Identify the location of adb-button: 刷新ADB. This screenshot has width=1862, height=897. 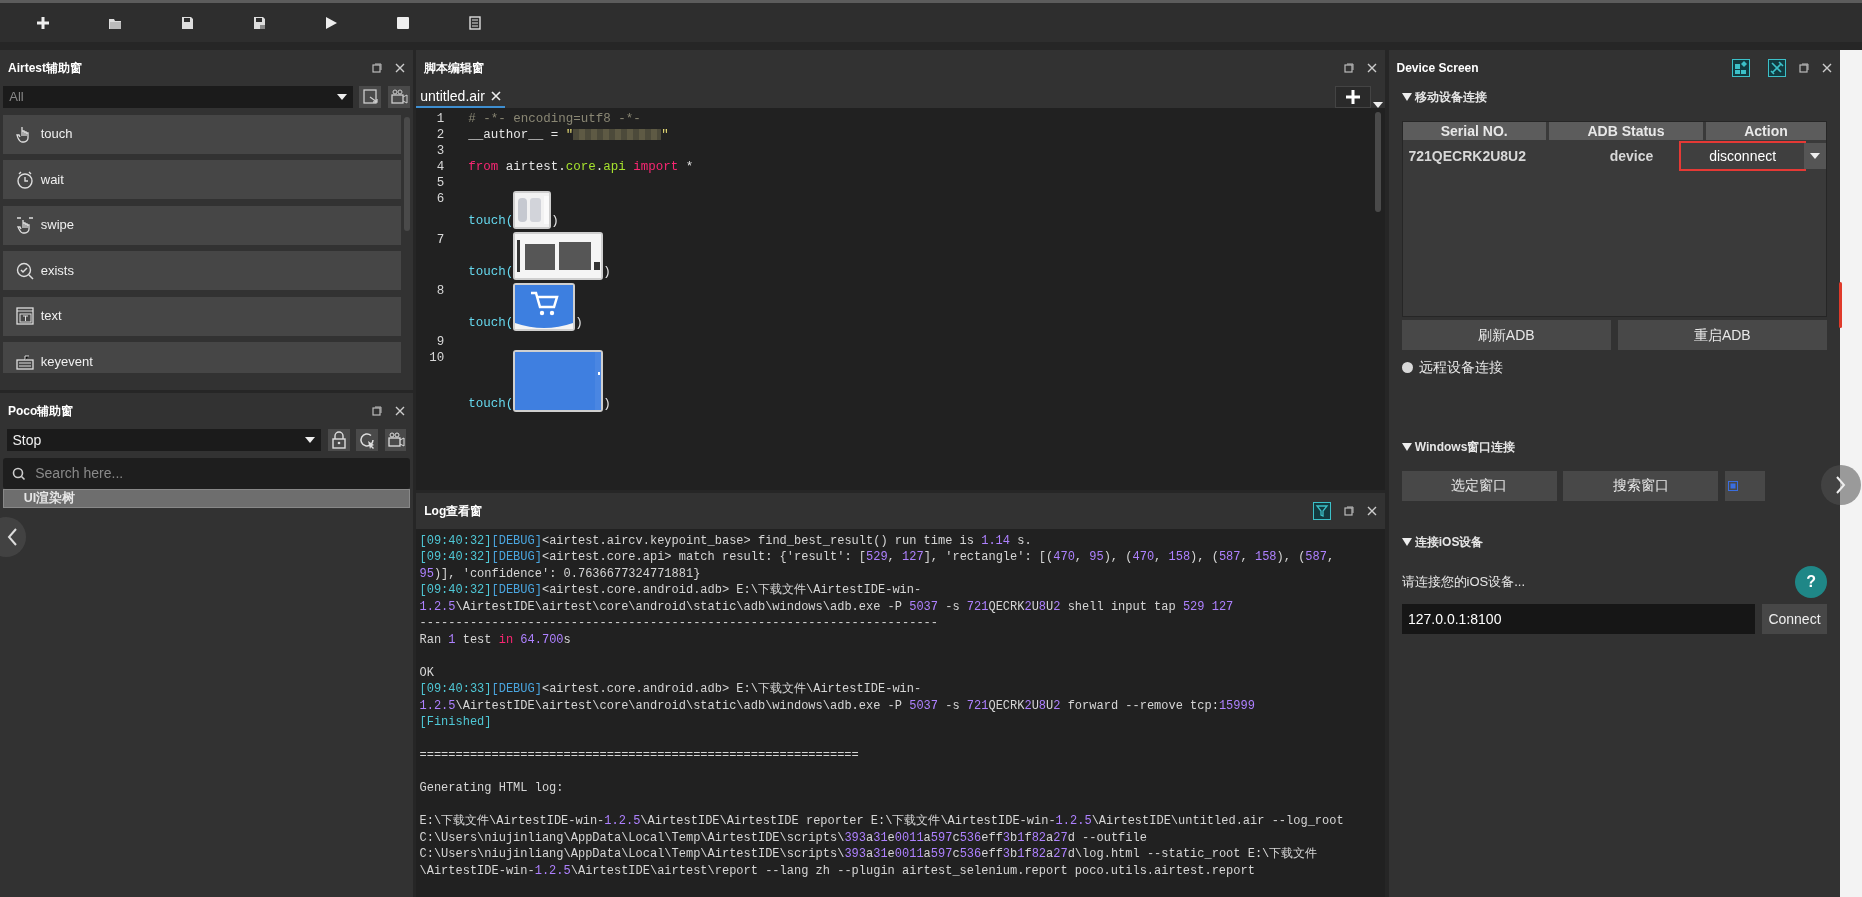
(1506, 335).